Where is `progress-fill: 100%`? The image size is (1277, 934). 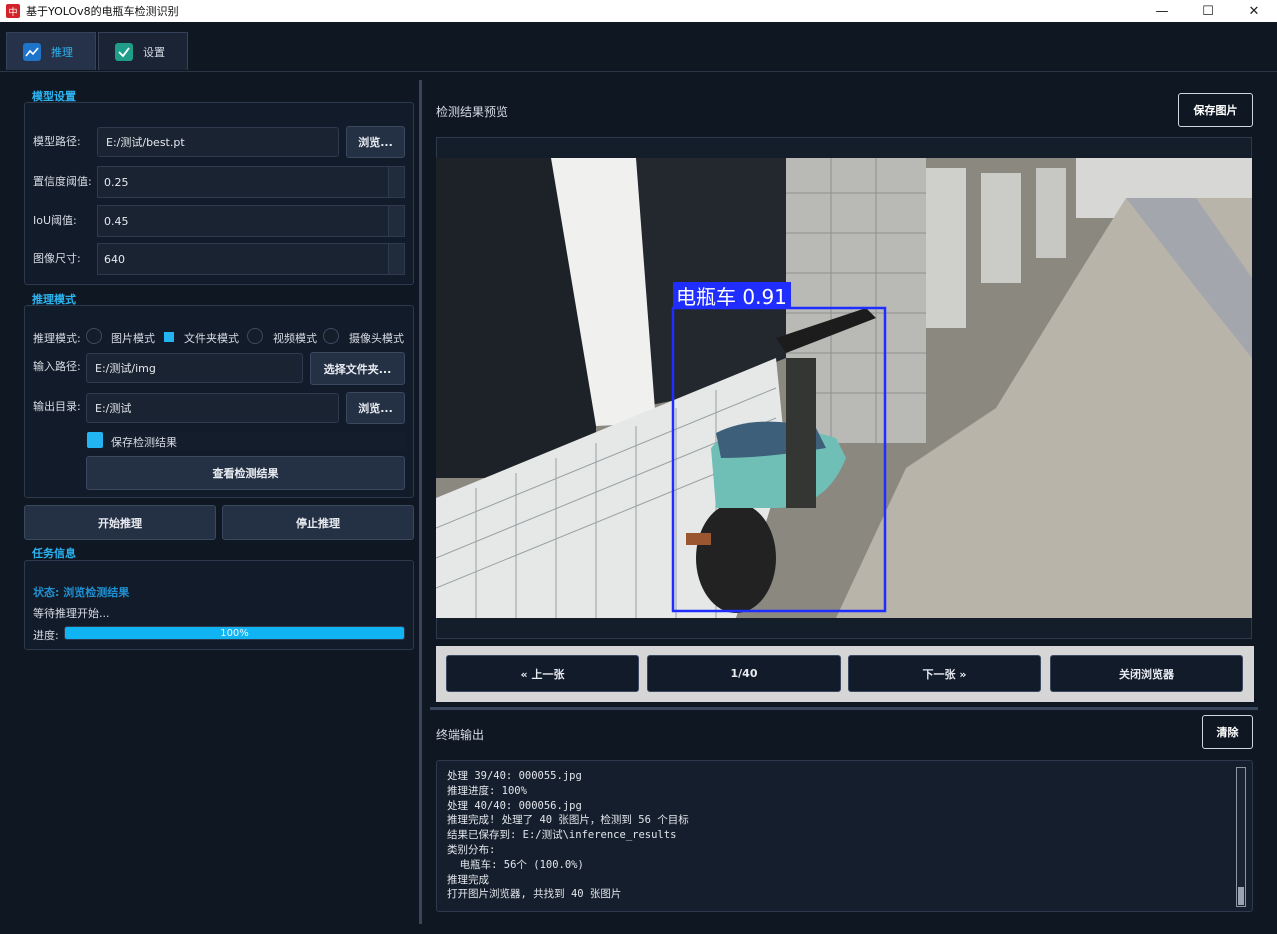 progress-fill: 100% is located at coordinates (234, 633).